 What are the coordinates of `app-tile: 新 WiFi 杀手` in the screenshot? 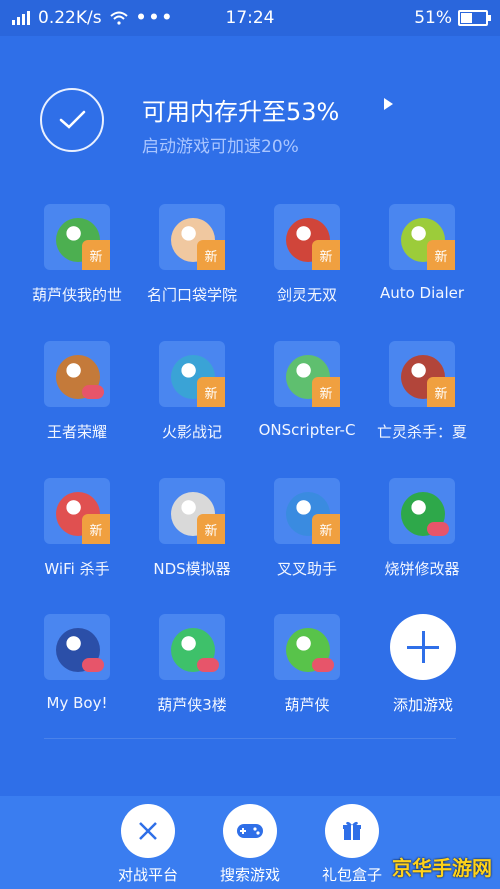 It's located at (73, 537).